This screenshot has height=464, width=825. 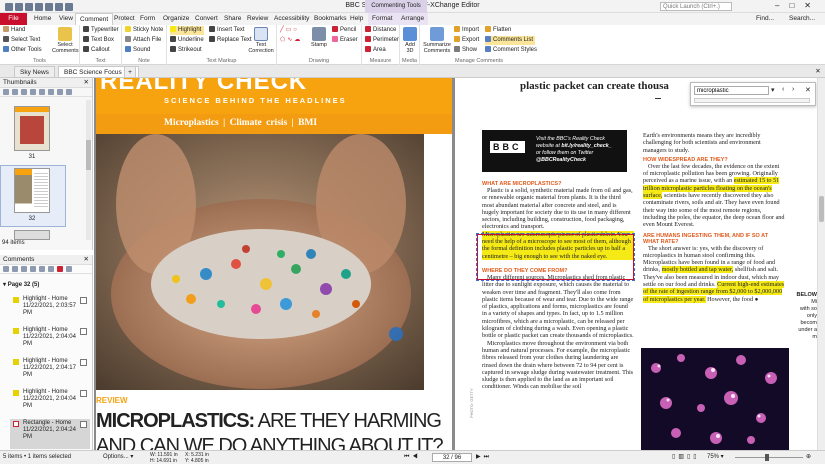 What do you see at coordinates (511, 50) in the screenshot?
I see `comment-styles-button: Comment Styles` at bounding box center [511, 50].